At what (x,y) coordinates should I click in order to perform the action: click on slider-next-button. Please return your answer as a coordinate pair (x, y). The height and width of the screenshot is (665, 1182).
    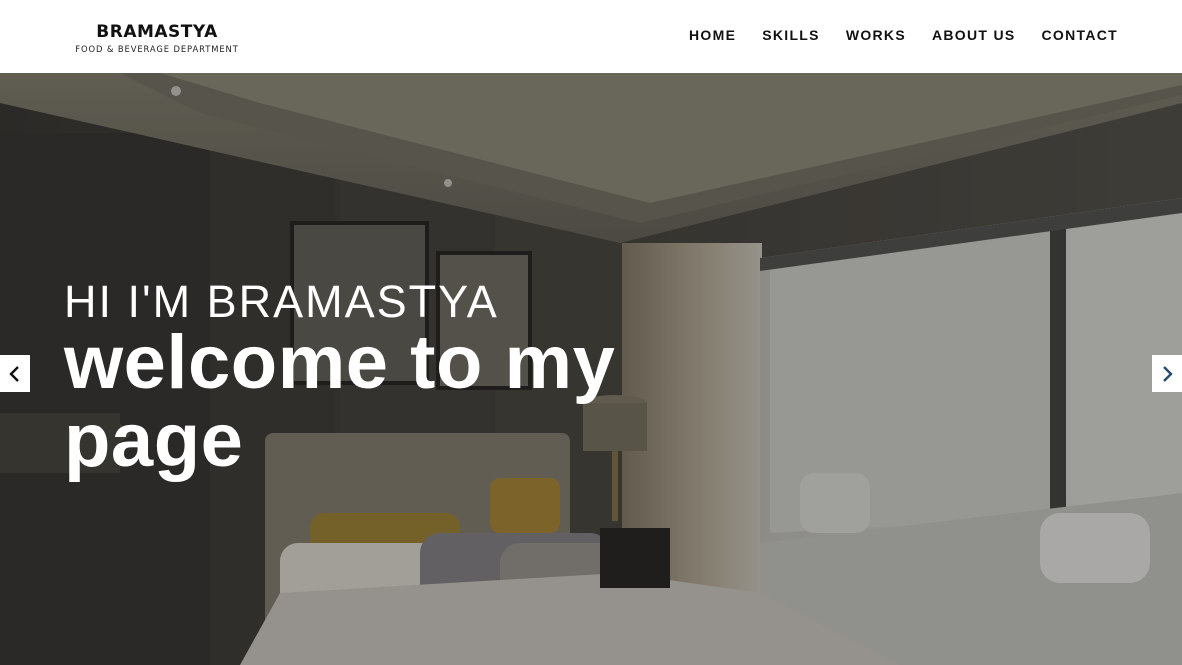
    Looking at the image, I should click on (1167, 373).